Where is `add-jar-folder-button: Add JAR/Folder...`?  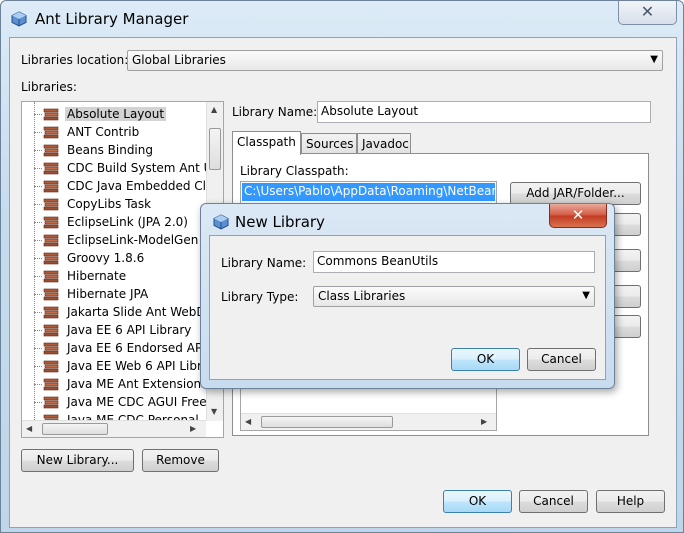
add-jar-folder-button: Add JAR/Folder... is located at coordinates (575, 193).